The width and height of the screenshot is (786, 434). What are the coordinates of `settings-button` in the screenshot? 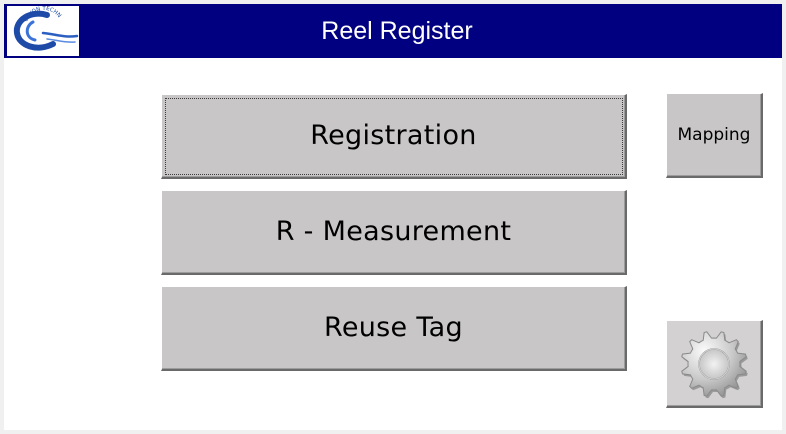 It's located at (714, 364).